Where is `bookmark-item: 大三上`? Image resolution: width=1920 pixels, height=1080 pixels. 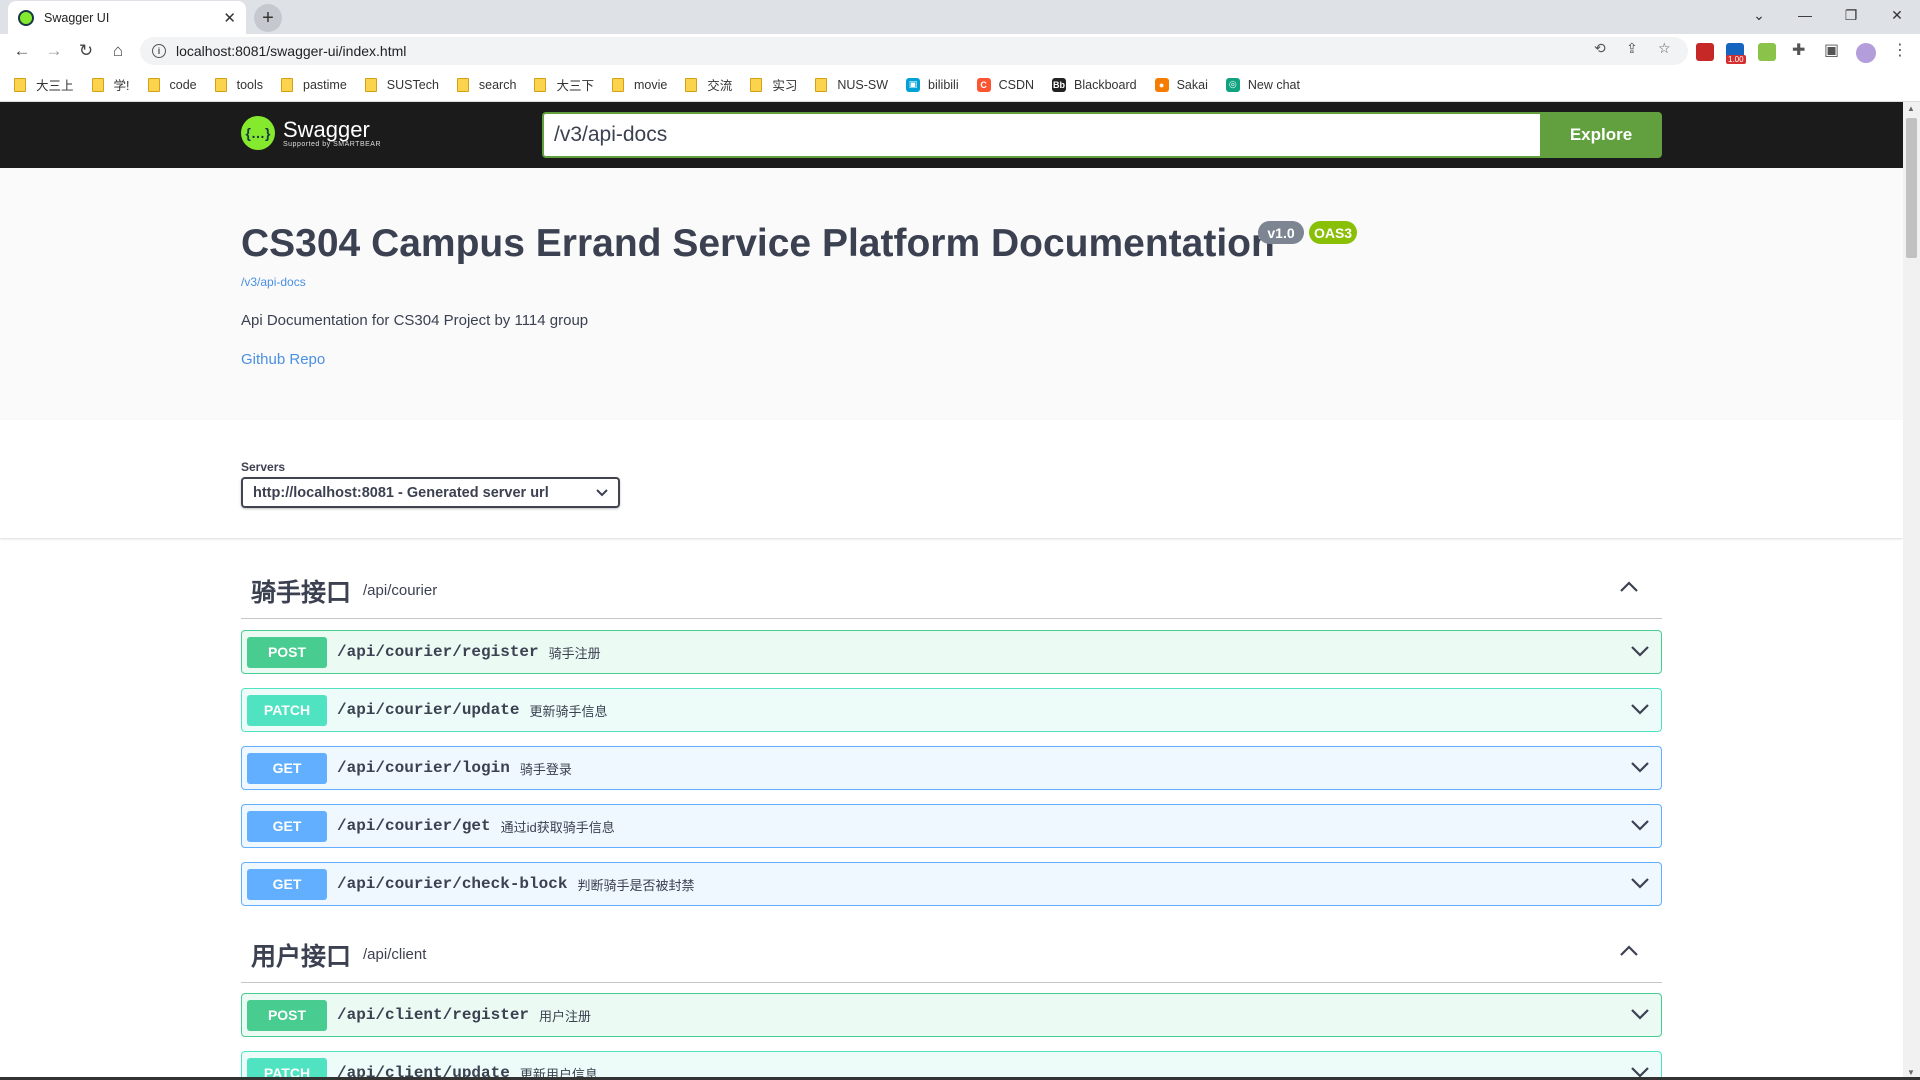
bookmark-item: 大三上 is located at coordinates (44, 84).